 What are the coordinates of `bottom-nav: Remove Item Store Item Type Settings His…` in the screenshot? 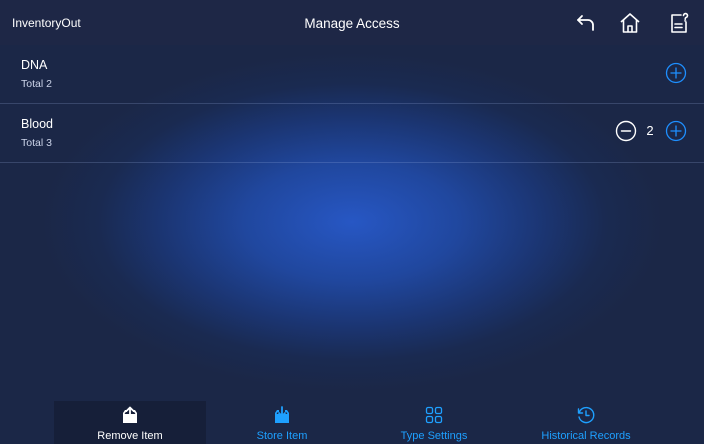 It's located at (352, 422).